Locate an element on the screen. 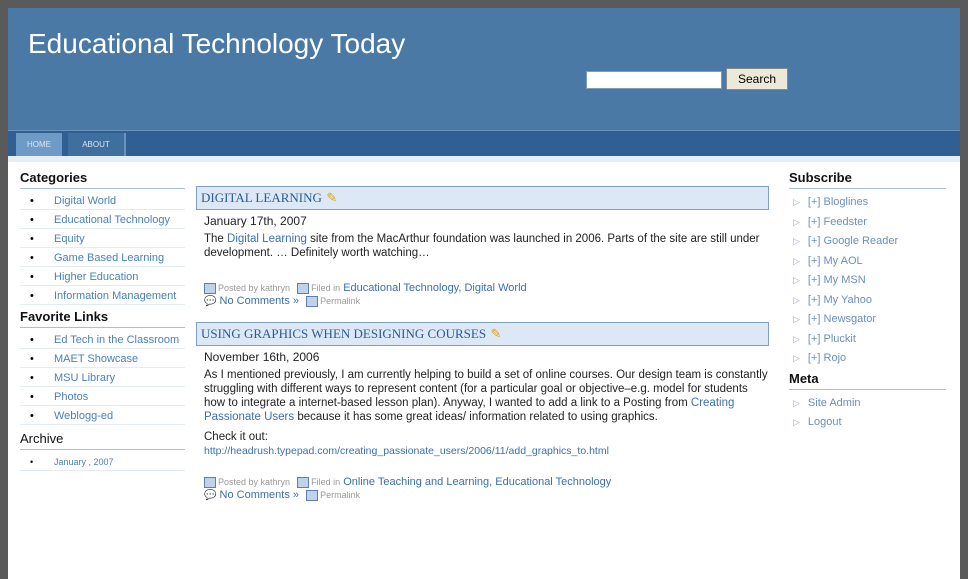  post-inline-link: Digital Learning is located at coordinates (267, 239).